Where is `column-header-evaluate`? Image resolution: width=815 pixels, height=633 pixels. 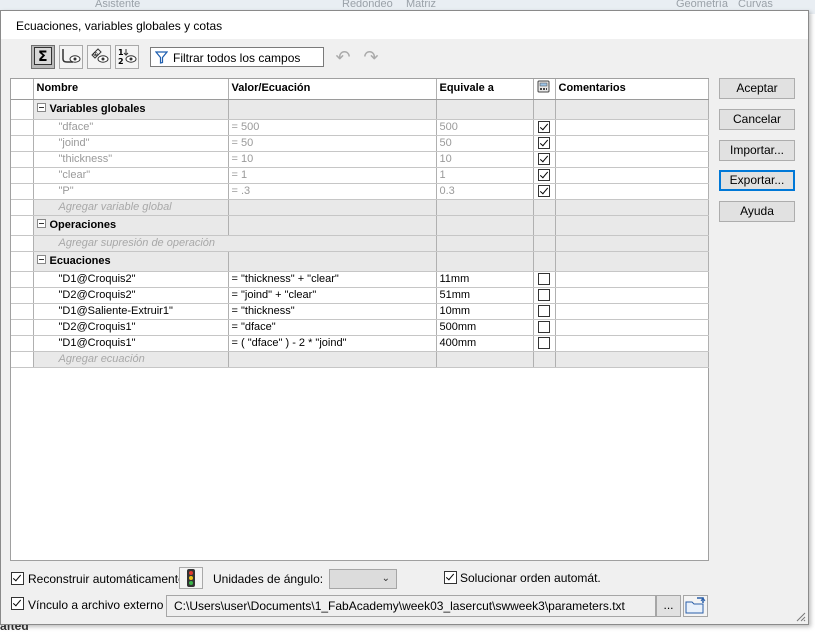 column-header-evaluate is located at coordinates (544, 89).